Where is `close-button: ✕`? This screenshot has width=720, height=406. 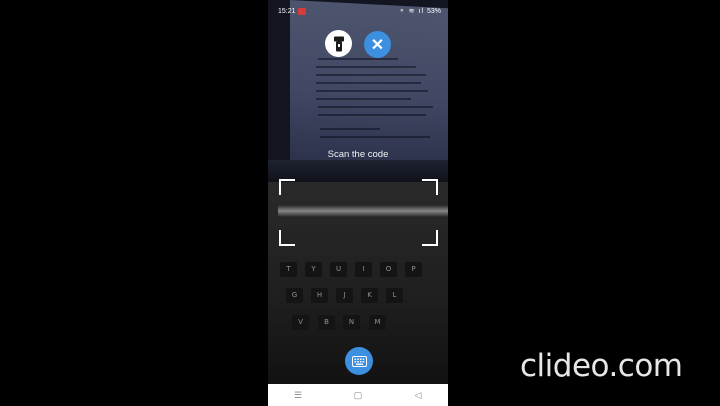 close-button: ✕ is located at coordinates (377, 44).